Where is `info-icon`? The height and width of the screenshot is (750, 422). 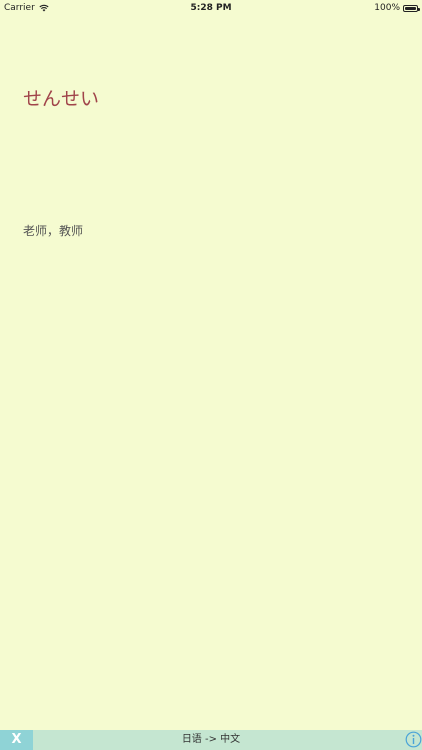 info-icon is located at coordinates (413, 739).